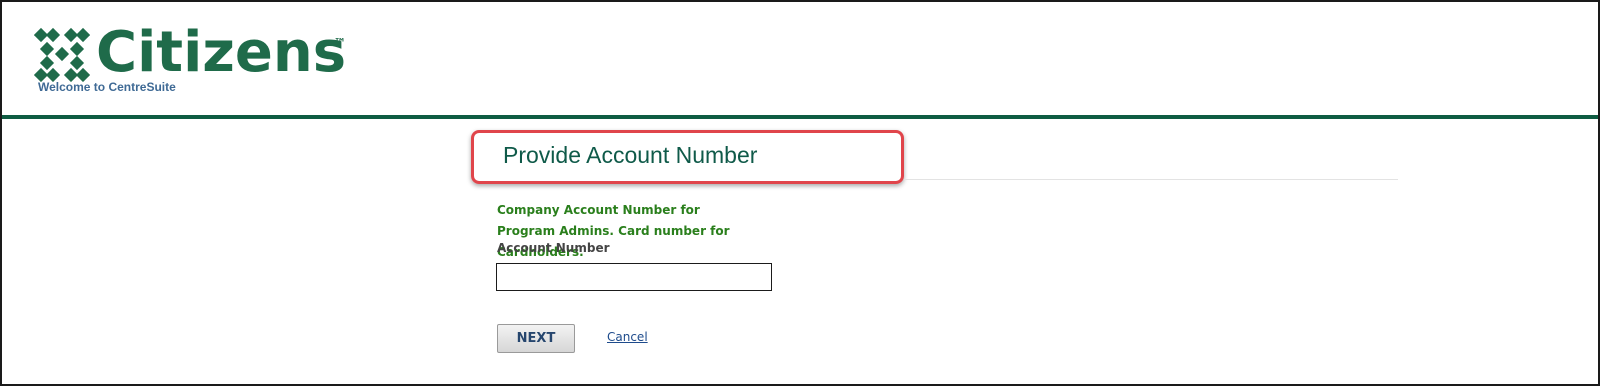 Image resolution: width=1600 pixels, height=386 pixels. I want to click on citizens-logo-mark-icon, so click(62, 54).